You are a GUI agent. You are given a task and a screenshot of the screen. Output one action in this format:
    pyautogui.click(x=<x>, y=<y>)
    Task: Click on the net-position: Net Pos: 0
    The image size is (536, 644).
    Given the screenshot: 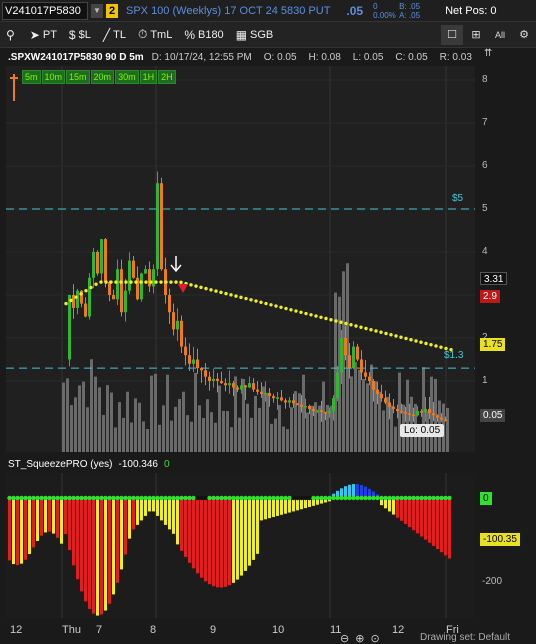 What is the action you would take?
    pyautogui.click(x=471, y=10)
    